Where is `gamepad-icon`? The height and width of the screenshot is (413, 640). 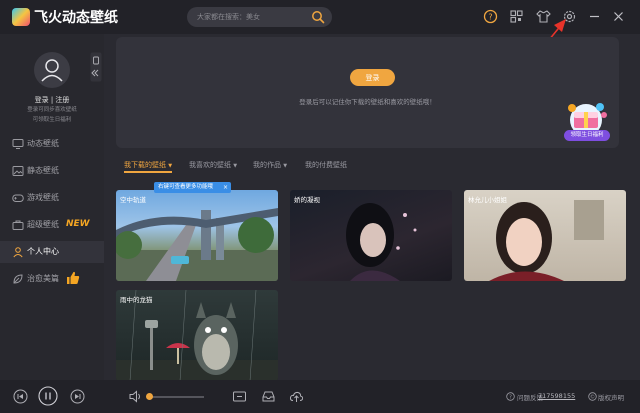
gamepad-icon is located at coordinates (18, 198).